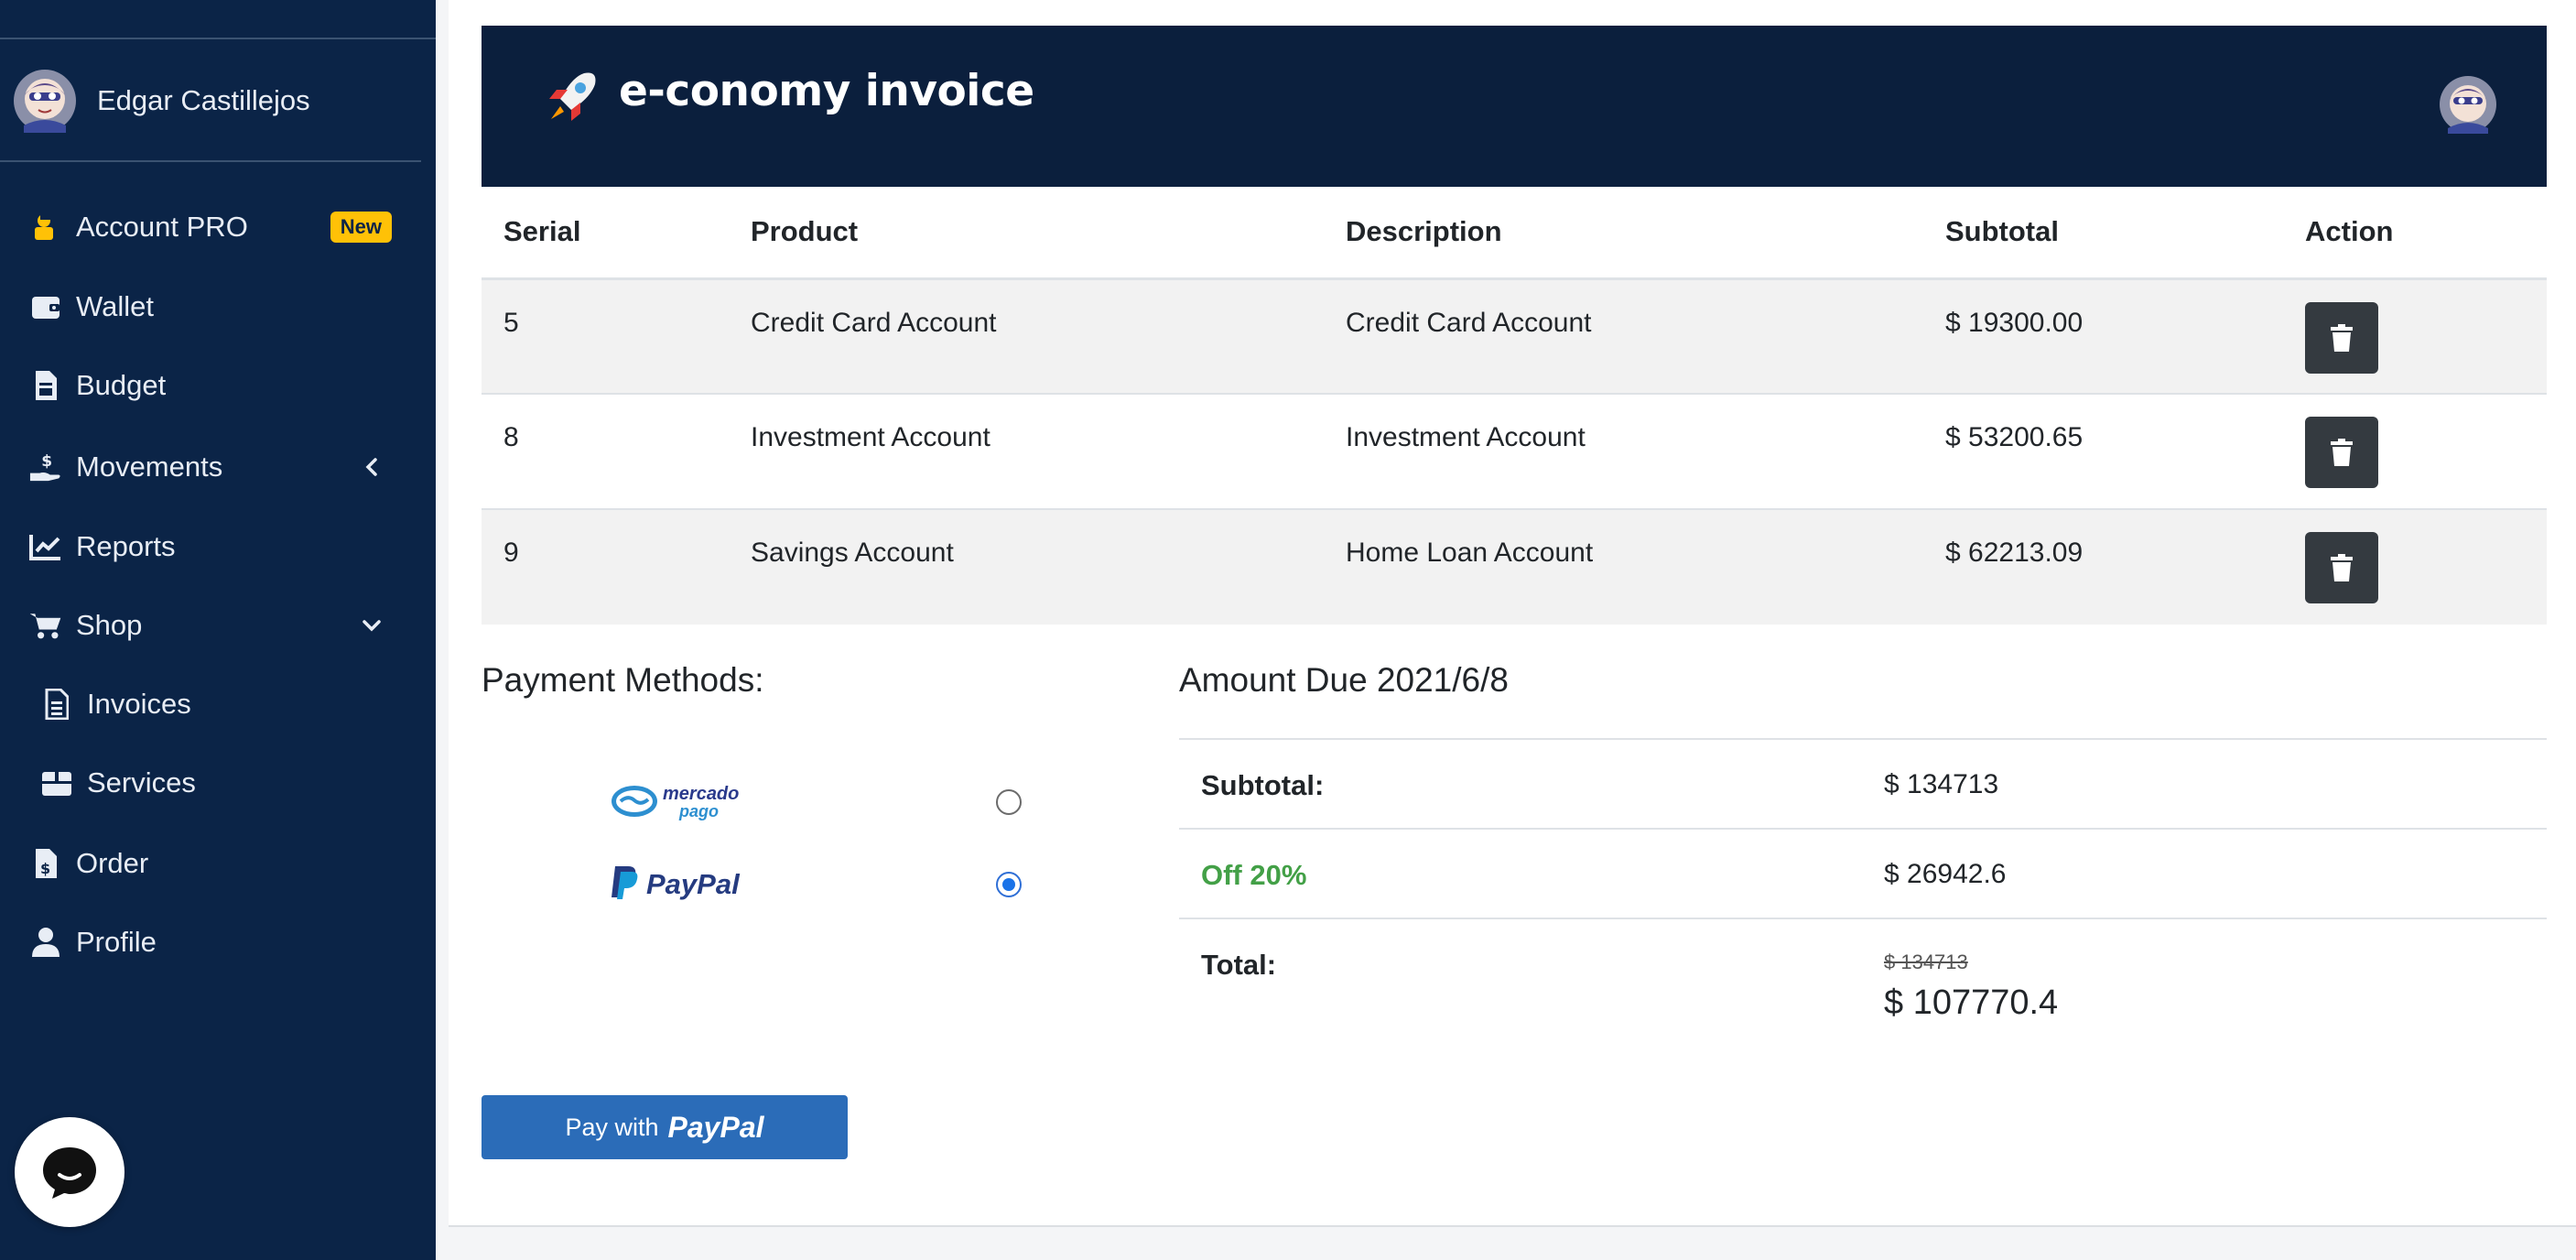 The image size is (2576, 1260). What do you see at coordinates (1026, 451) in the screenshot?
I see `cell-product: Investment Account` at bounding box center [1026, 451].